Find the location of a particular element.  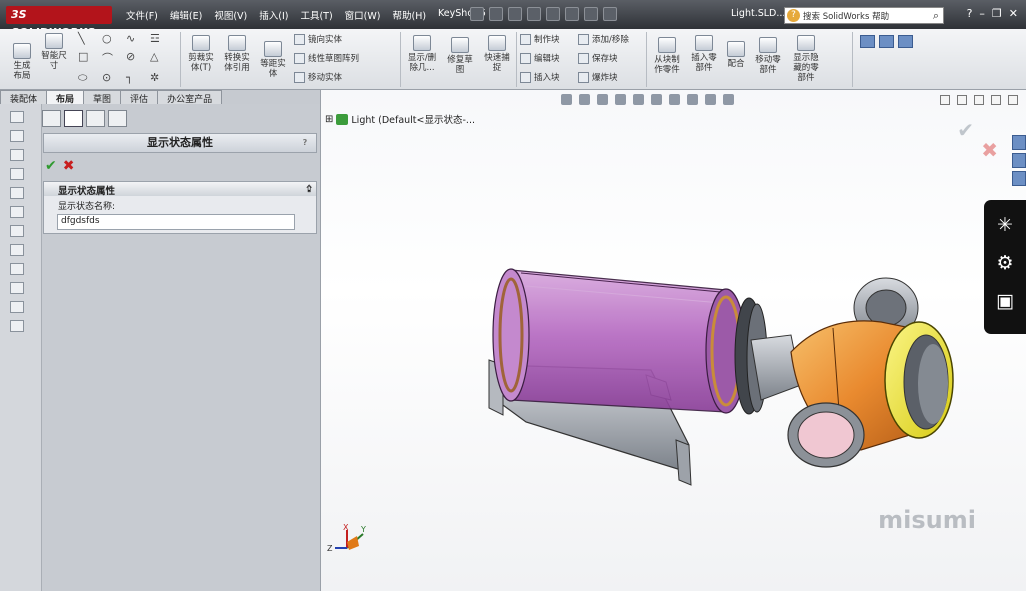

move-entities-button: 移动实体 is located at coordinates (318, 77).